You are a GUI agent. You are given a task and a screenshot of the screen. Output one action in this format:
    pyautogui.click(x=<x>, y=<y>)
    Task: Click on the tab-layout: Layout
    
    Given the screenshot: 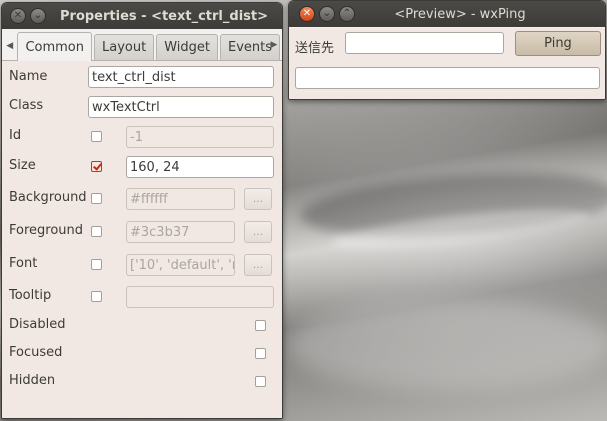 What is the action you would take?
    pyautogui.click(x=124, y=47)
    